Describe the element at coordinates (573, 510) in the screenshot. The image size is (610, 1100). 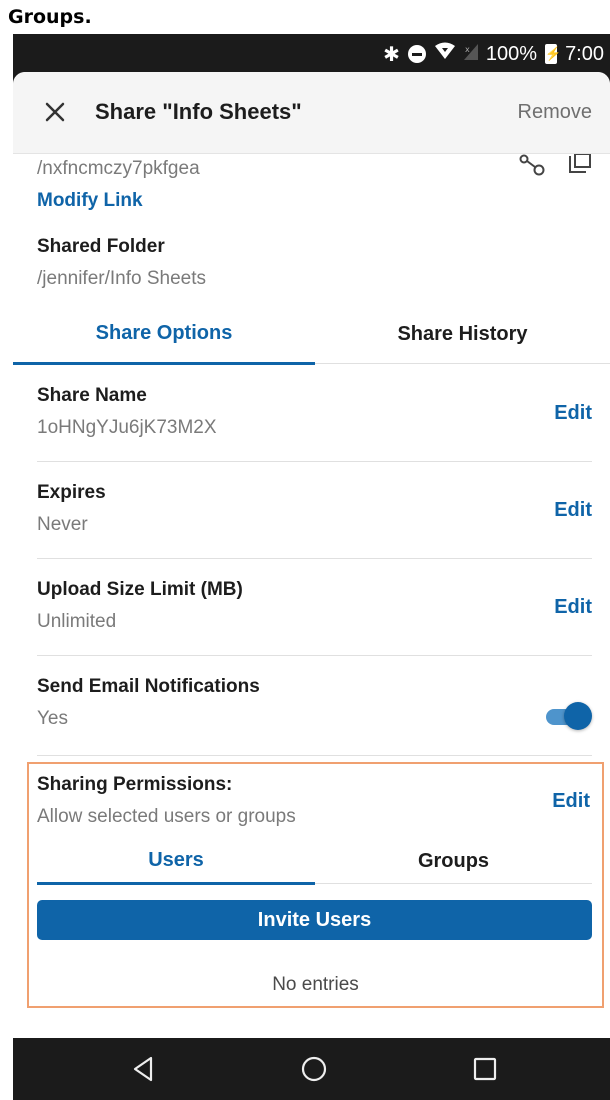
I see `expires-edit-button: Edit` at that location.